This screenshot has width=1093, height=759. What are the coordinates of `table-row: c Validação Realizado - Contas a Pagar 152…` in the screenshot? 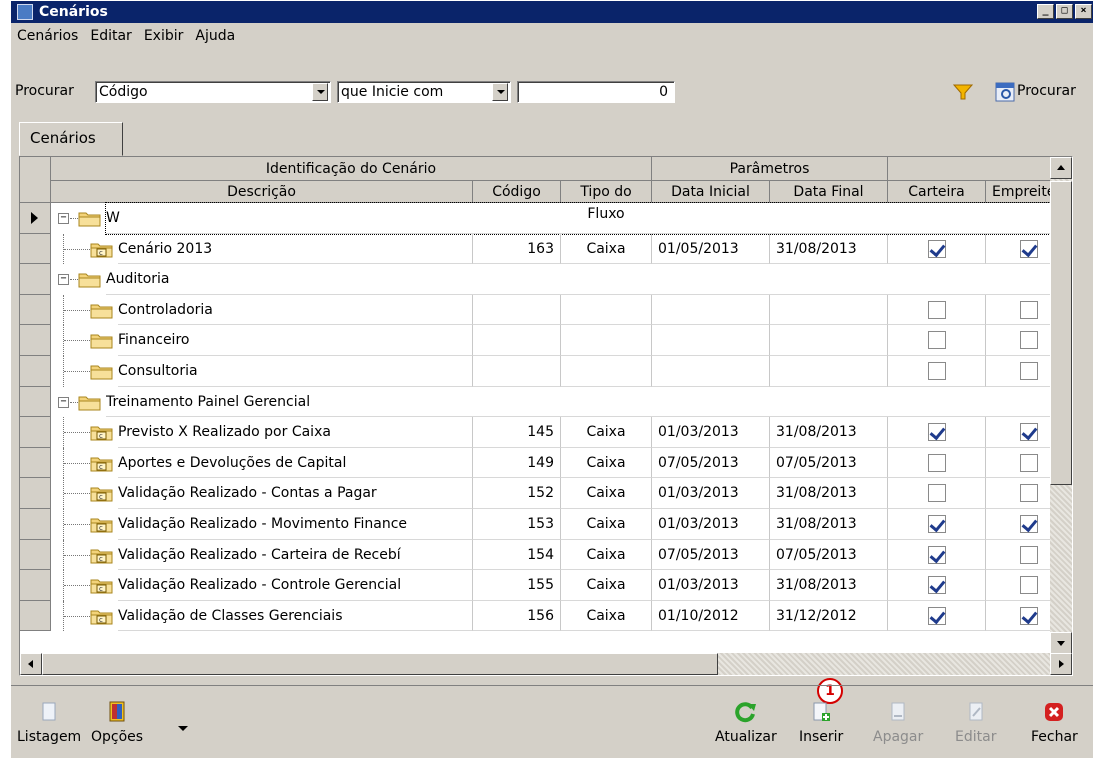 It's located at (536, 493).